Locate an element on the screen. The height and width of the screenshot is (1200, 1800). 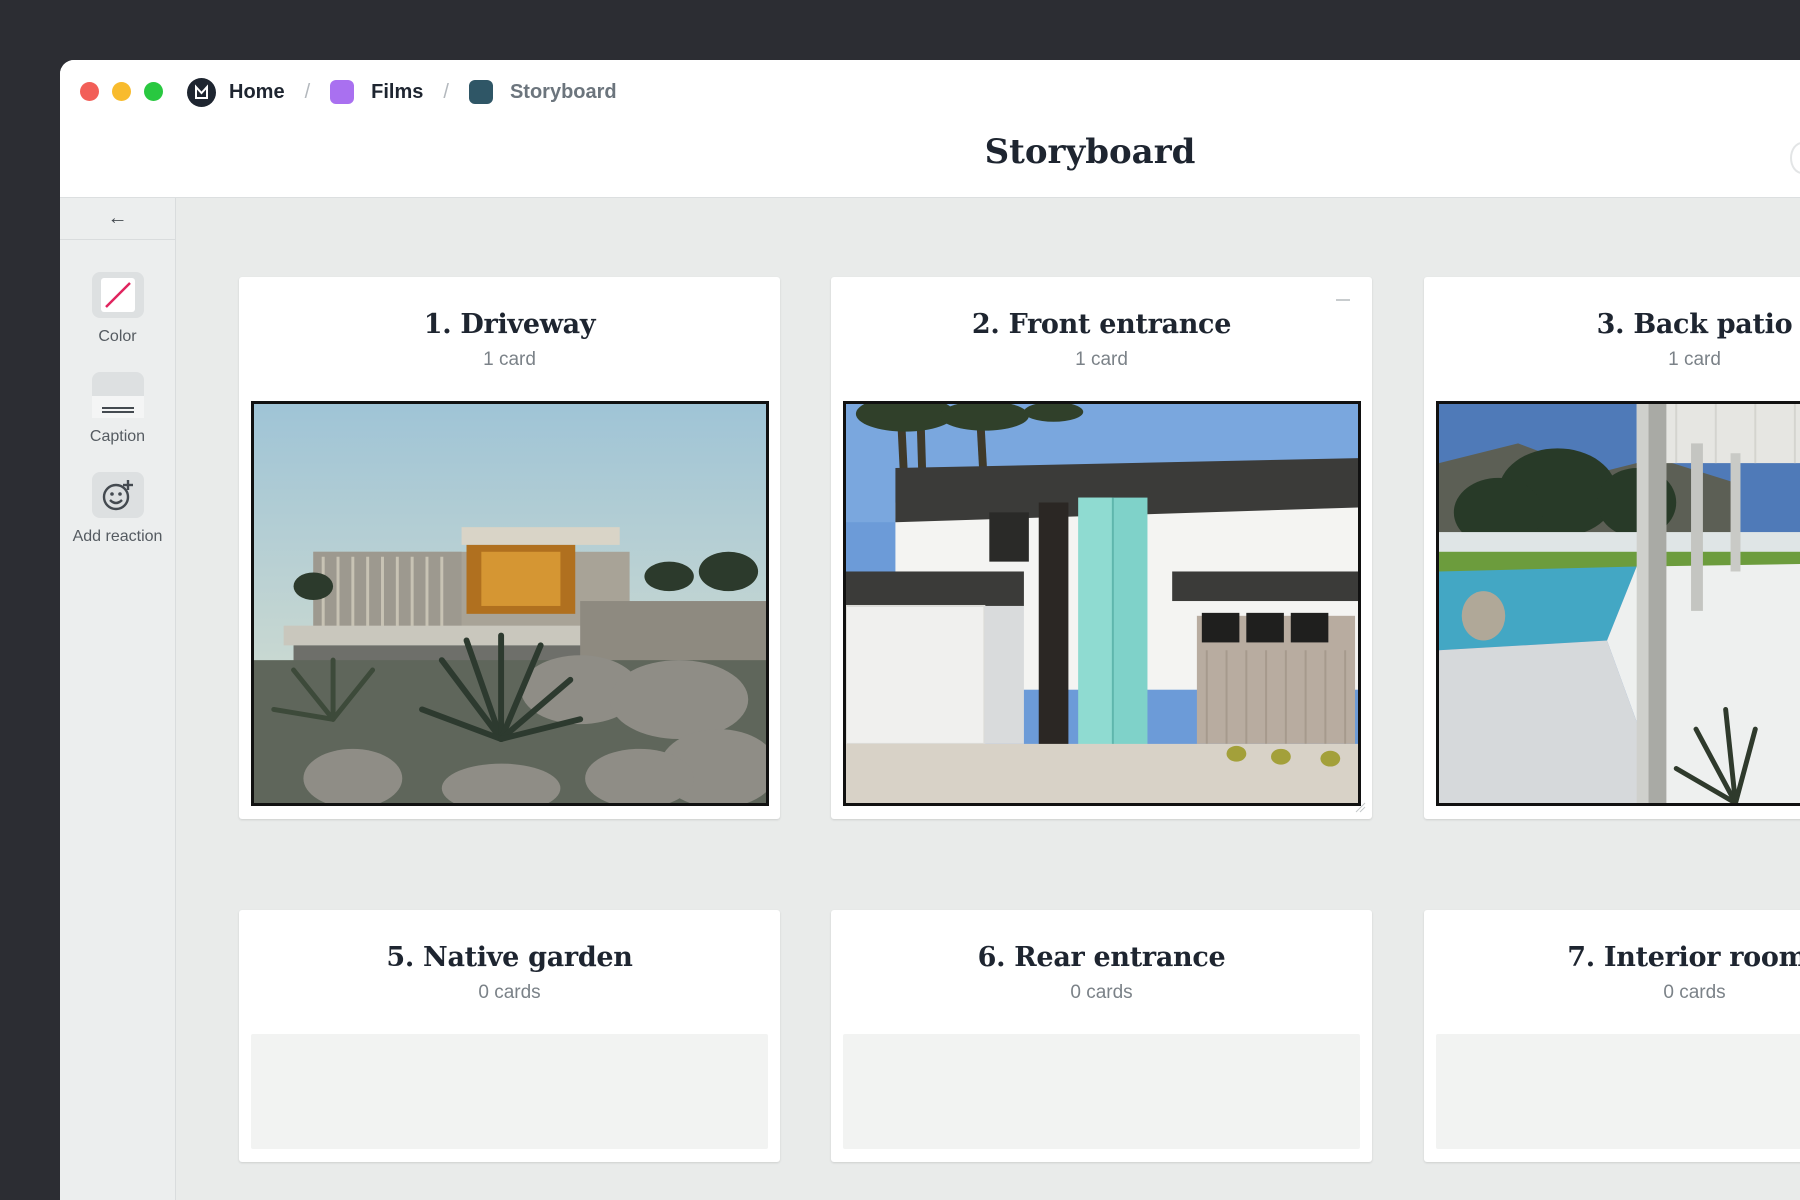
maximize-window-button is located at coordinates (153, 91).